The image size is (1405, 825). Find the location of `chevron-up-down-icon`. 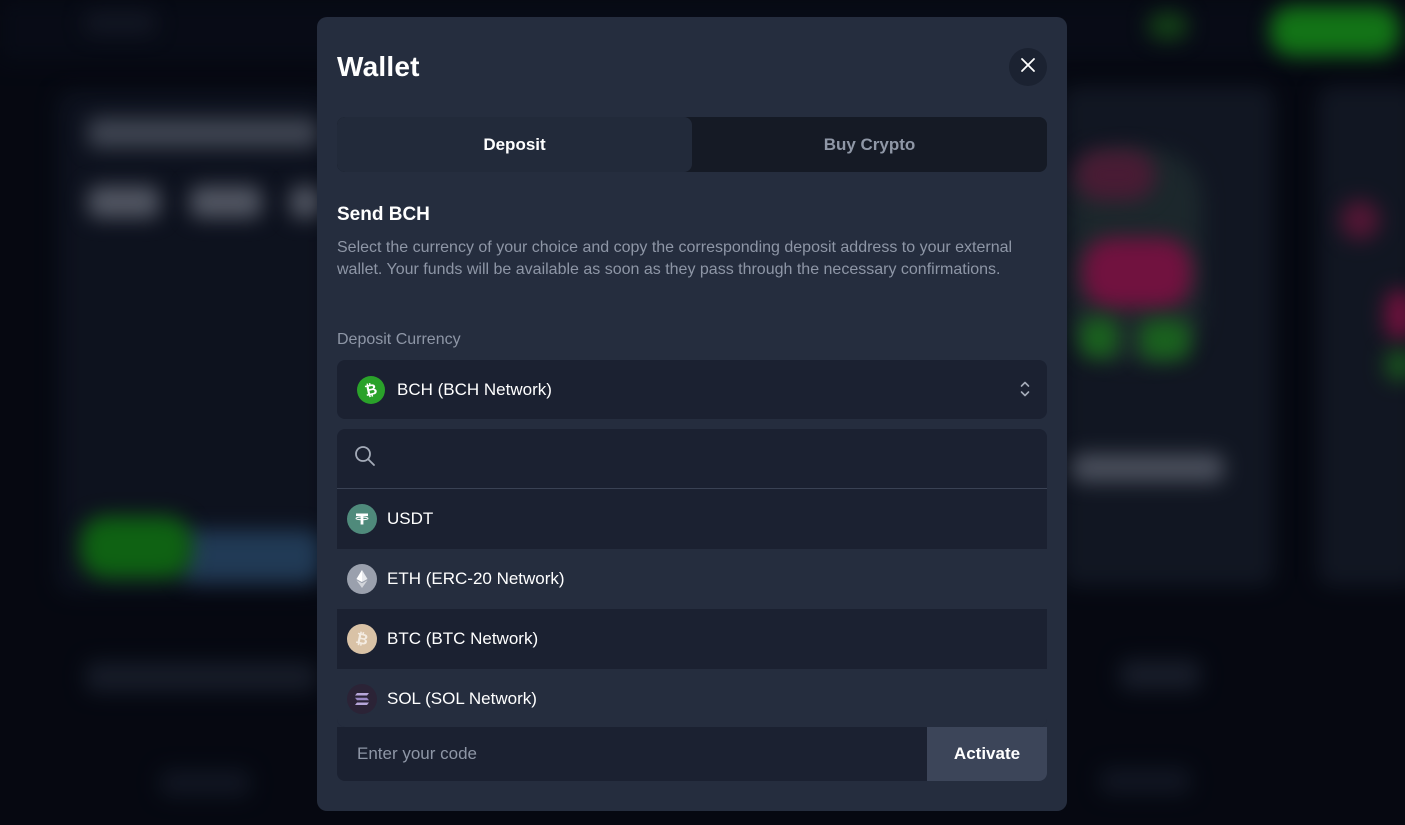

chevron-up-down-icon is located at coordinates (1025, 391).